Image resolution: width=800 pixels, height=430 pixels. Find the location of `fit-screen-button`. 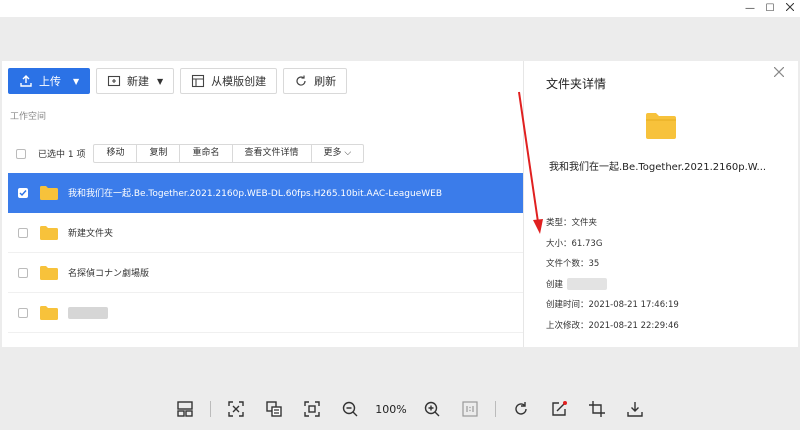

fit-screen-button is located at coordinates (236, 409).